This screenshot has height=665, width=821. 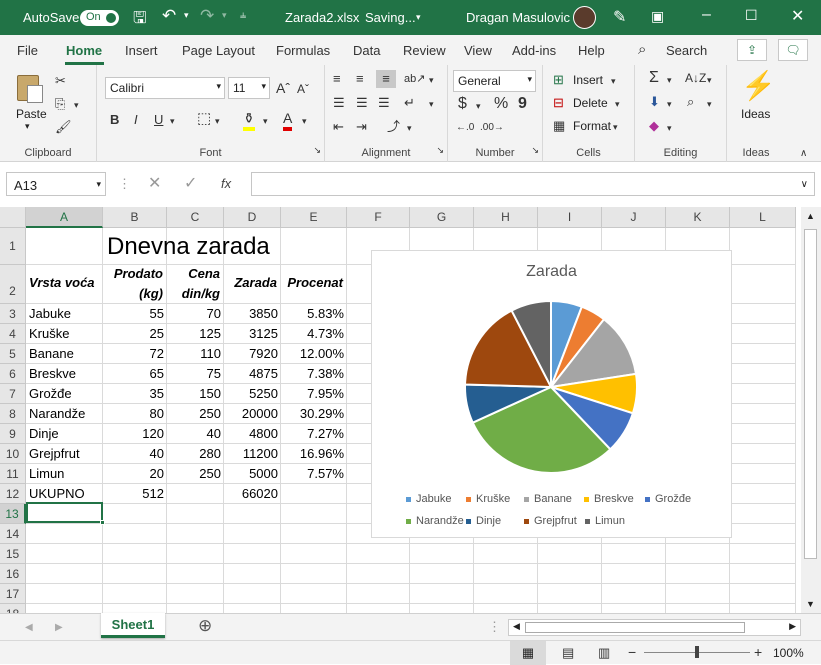 I want to click on format-painter-icon: 🖌, so click(x=63, y=127).